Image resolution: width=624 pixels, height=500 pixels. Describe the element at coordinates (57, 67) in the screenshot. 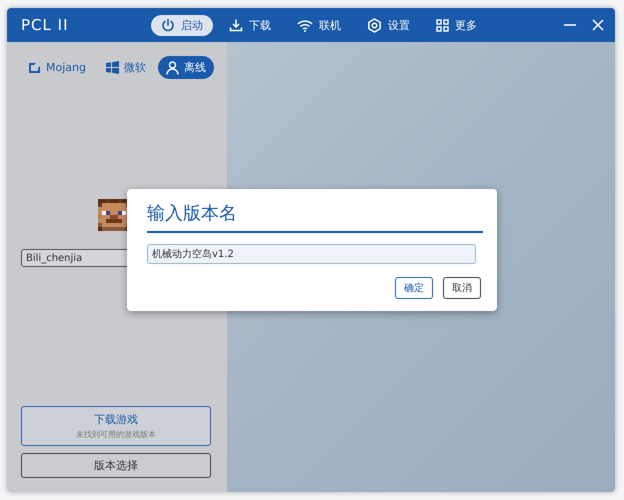

I see `login-tab: Mojang` at that location.